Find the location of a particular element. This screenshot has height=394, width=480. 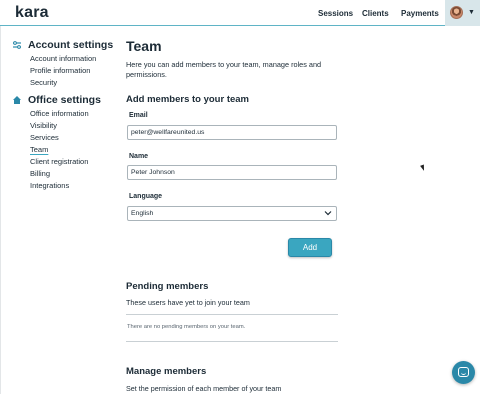

chevron-down-icon: ▼ is located at coordinates (471, 12).